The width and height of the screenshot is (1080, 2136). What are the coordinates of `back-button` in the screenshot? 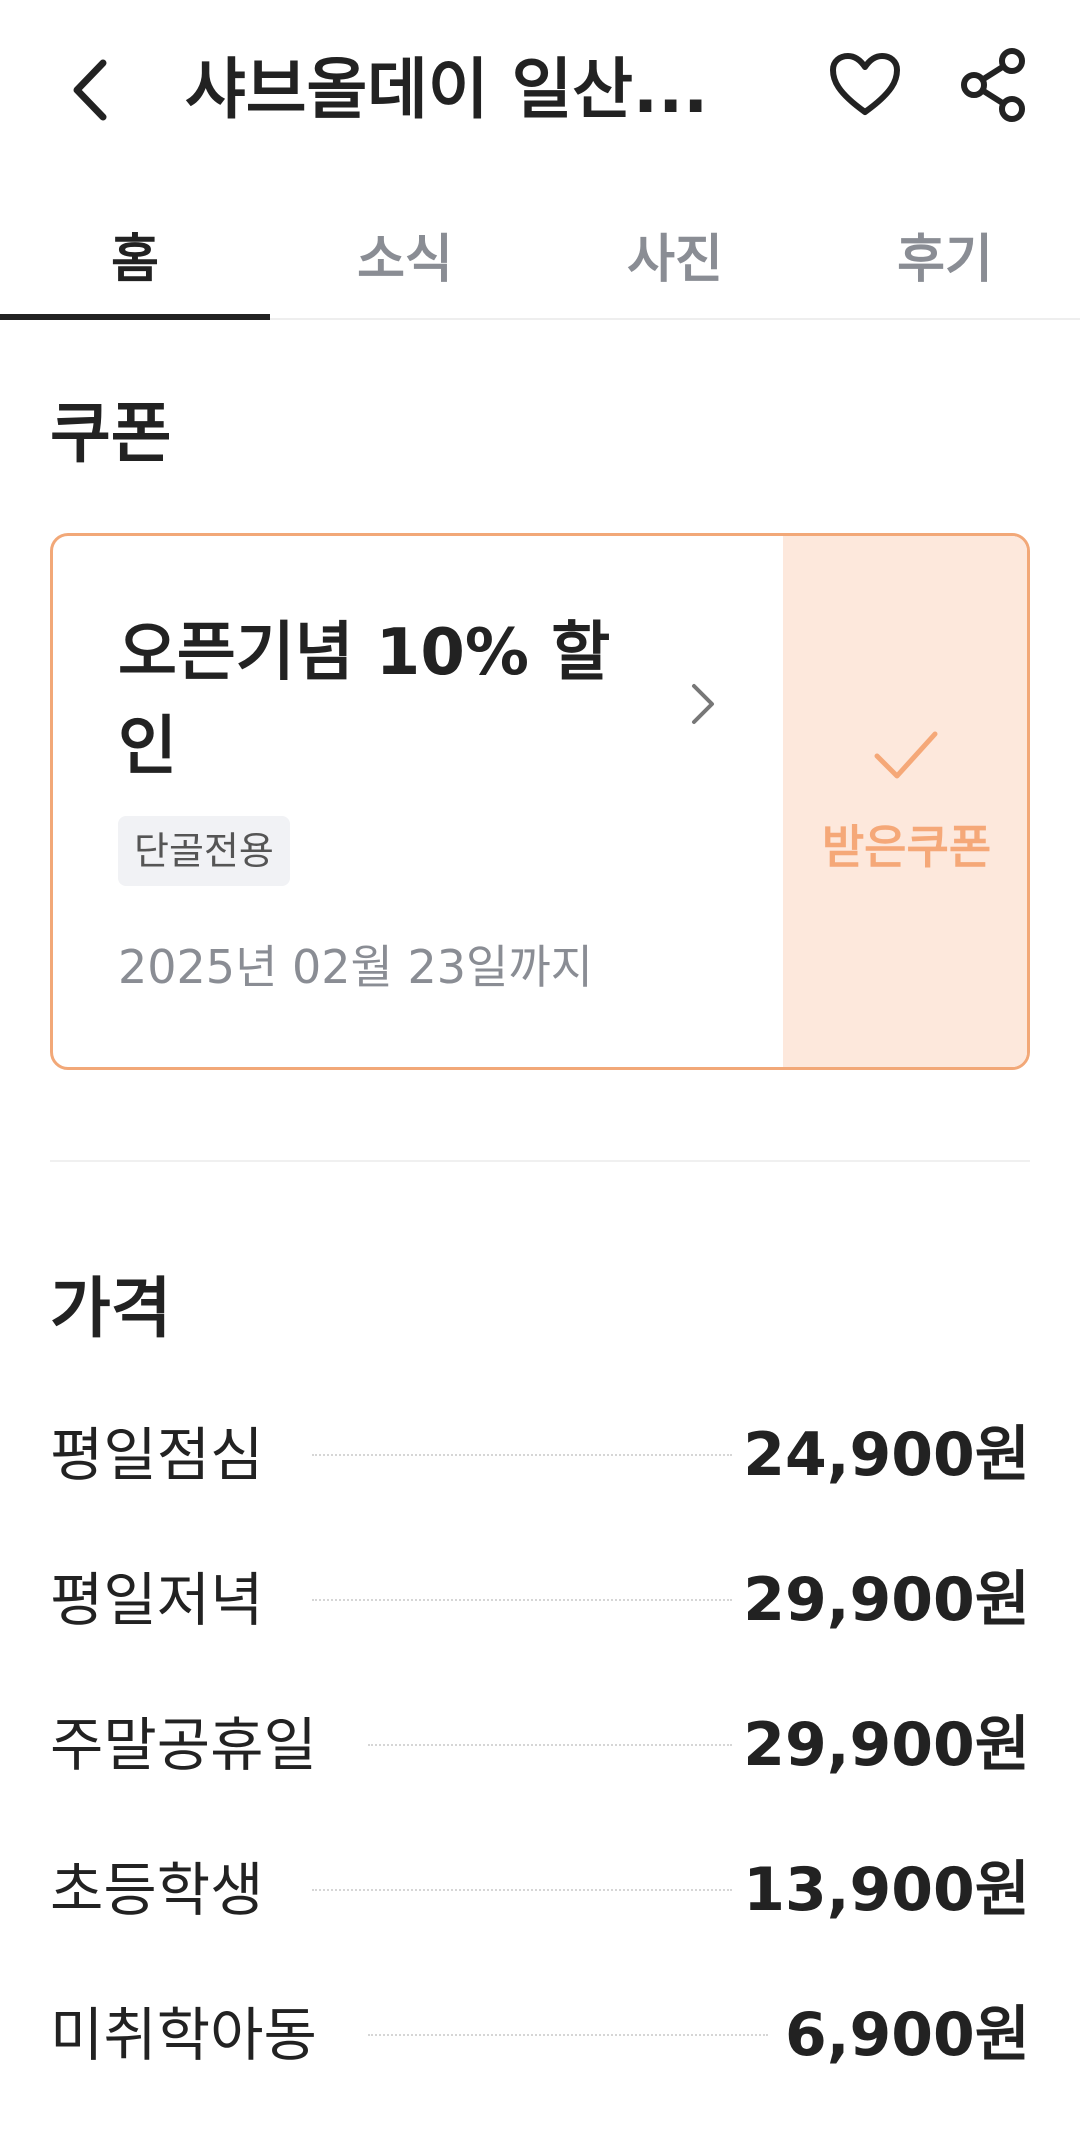 It's located at (90, 90).